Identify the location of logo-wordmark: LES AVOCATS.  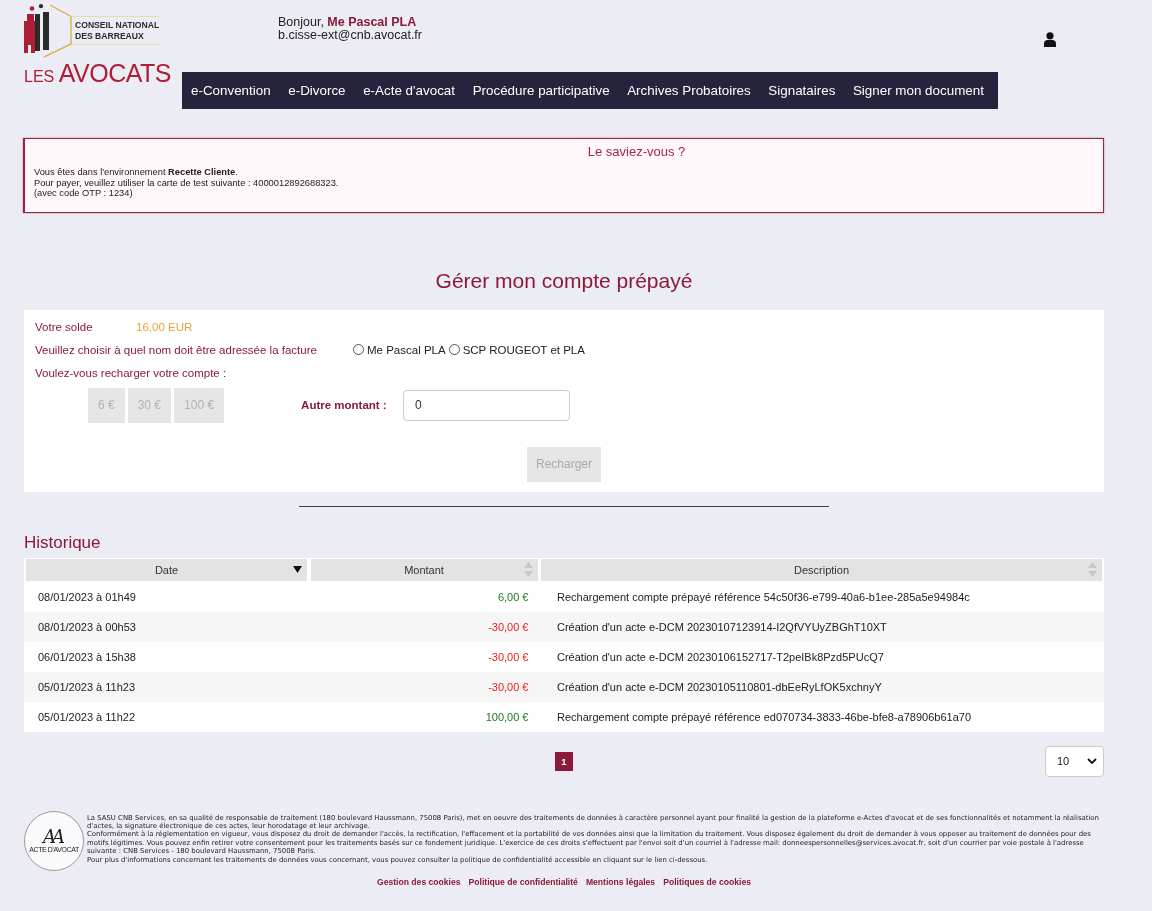
(97, 73).